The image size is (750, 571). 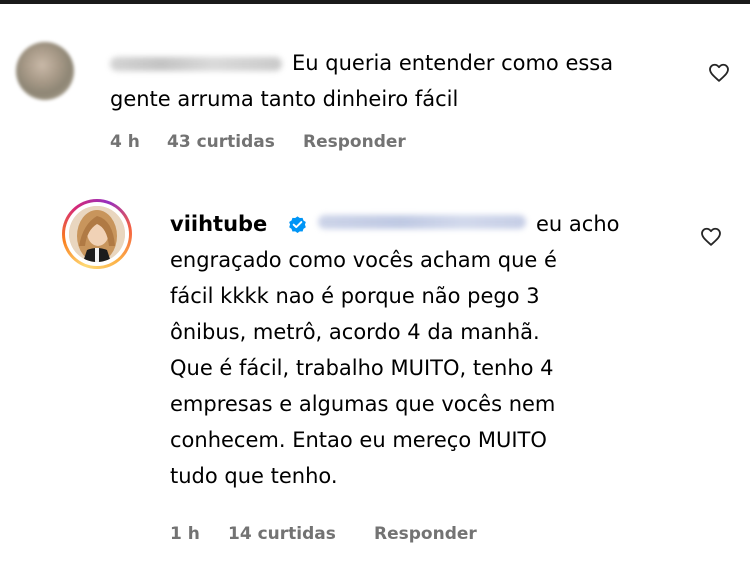 I want to click on comment-text-line: empresas e algumas que vocês nem, so click(x=363, y=404).